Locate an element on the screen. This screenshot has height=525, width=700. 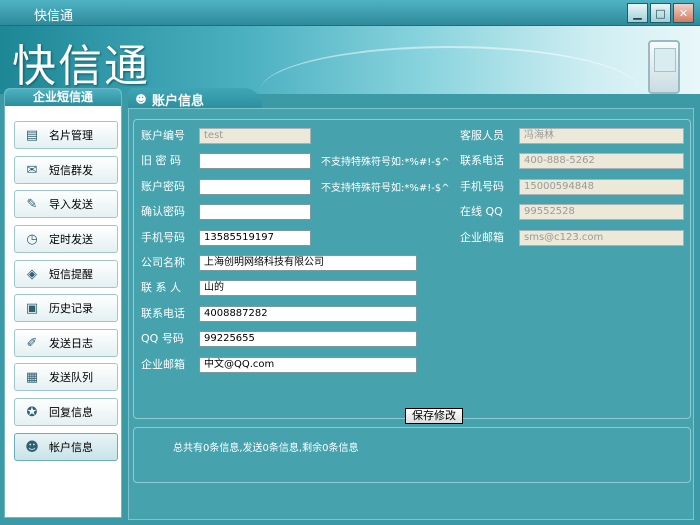
service-qq-field: 99552528 is located at coordinates (601, 212).